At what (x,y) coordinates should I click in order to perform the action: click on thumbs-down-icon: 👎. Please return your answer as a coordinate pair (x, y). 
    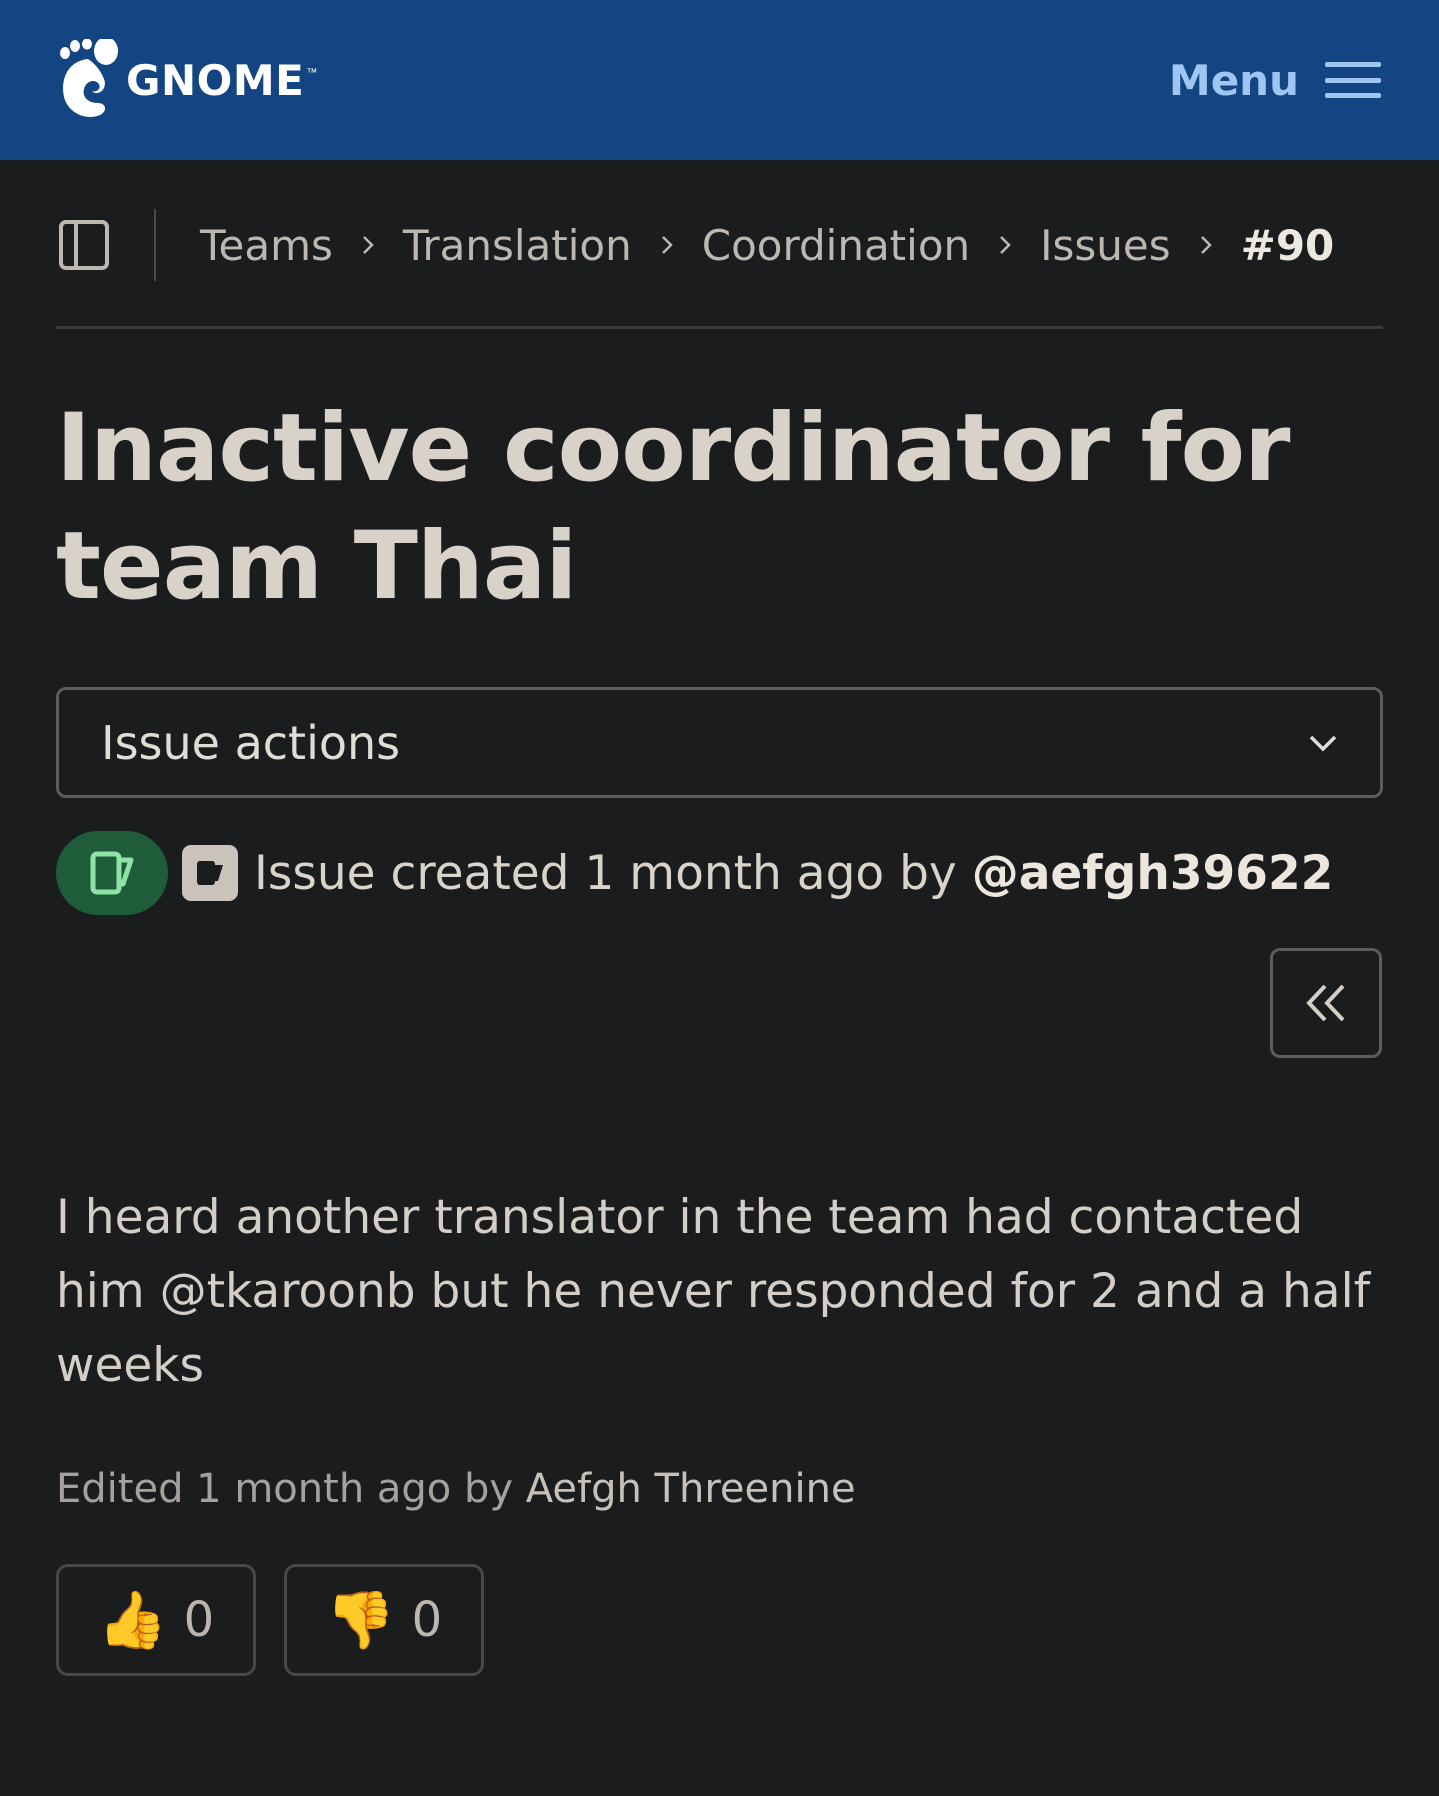
    Looking at the image, I should click on (360, 1619).